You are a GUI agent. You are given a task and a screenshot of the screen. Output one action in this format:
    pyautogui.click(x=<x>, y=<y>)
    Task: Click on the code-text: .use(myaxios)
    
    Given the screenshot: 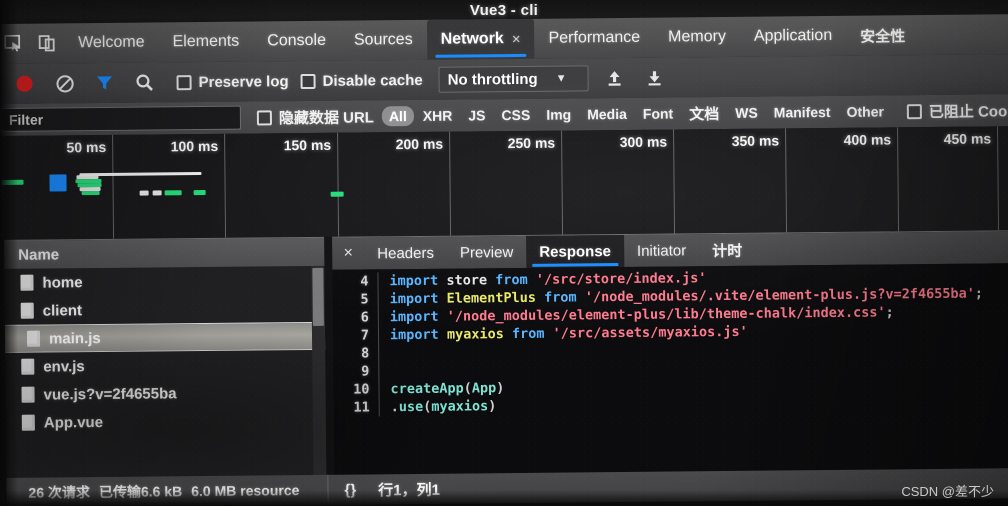 What is the action you would take?
    pyautogui.click(x=438, y=406)
    